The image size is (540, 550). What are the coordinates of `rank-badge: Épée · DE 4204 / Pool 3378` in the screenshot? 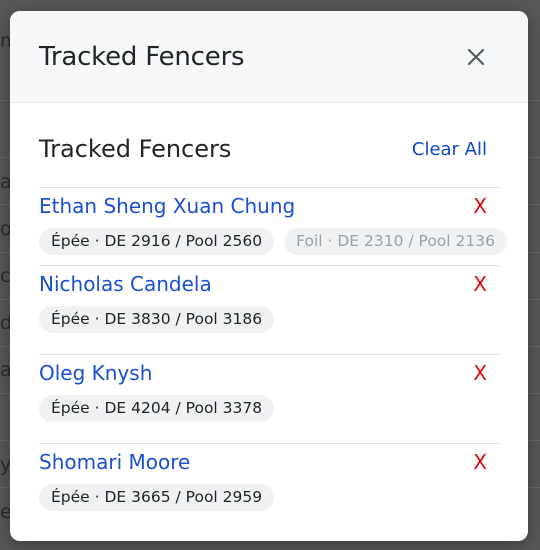 It's located at (157, 408).